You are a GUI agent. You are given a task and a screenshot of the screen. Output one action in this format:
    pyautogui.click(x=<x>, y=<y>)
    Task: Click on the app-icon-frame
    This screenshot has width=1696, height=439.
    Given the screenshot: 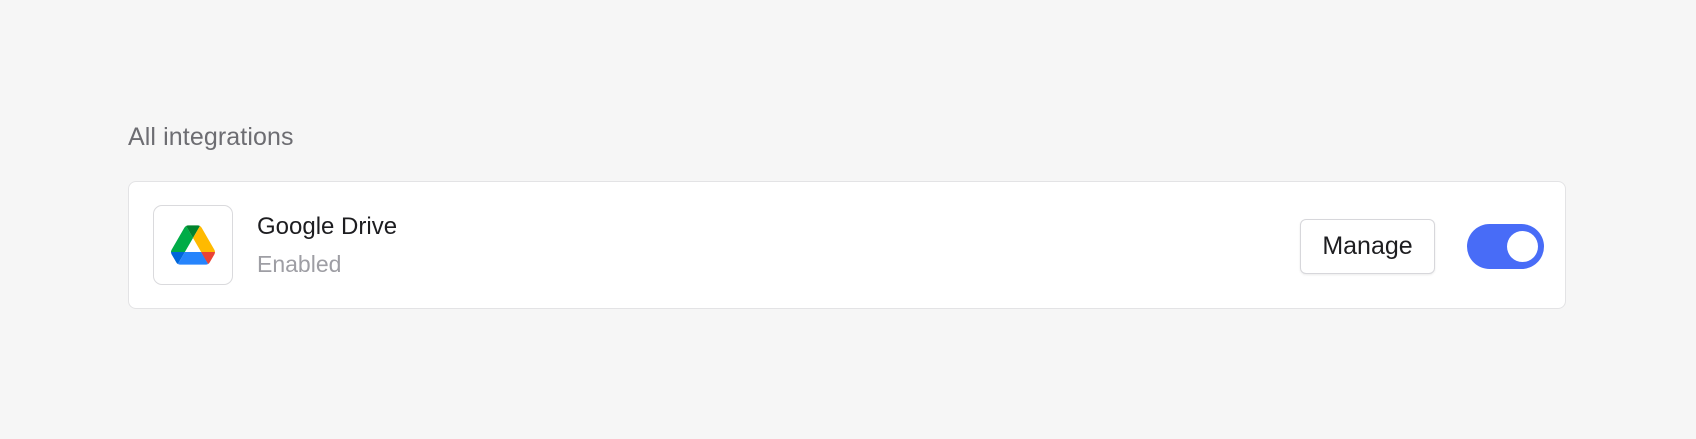 What is the action you would take?
    pyautogui.click(x=193, y=245)
    